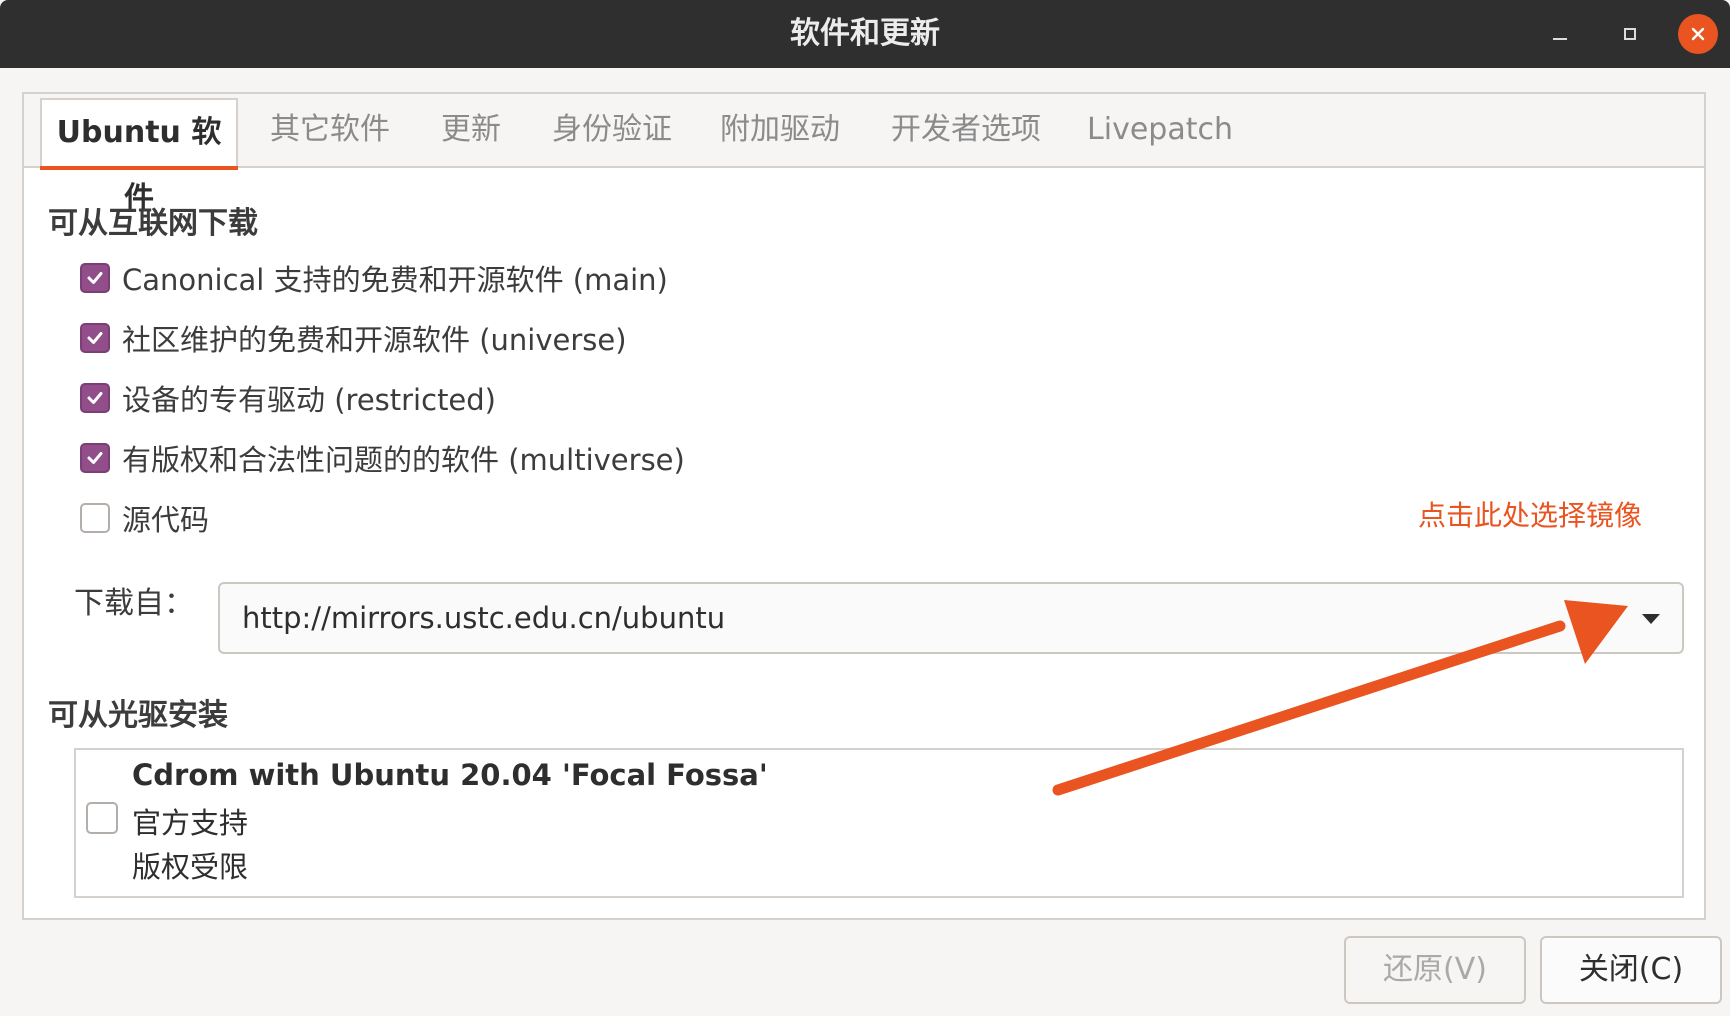 This screenshot has height=1016, width=1730. Describe the element at coordinates (1435, 970) in the screenshot. I see `revert-button: 还原(V)` at that location.